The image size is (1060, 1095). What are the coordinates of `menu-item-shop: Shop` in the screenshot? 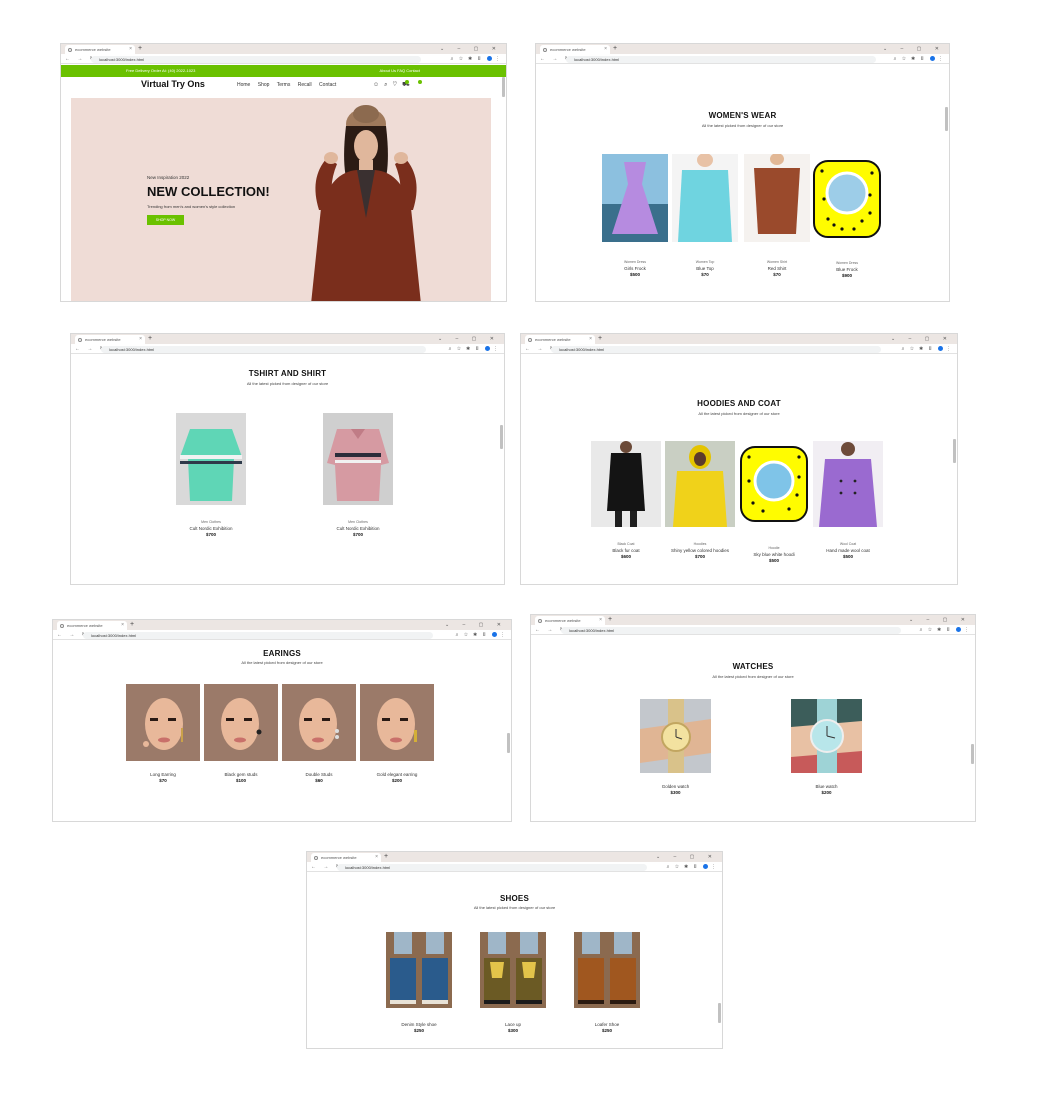 It's located at (264, 85).